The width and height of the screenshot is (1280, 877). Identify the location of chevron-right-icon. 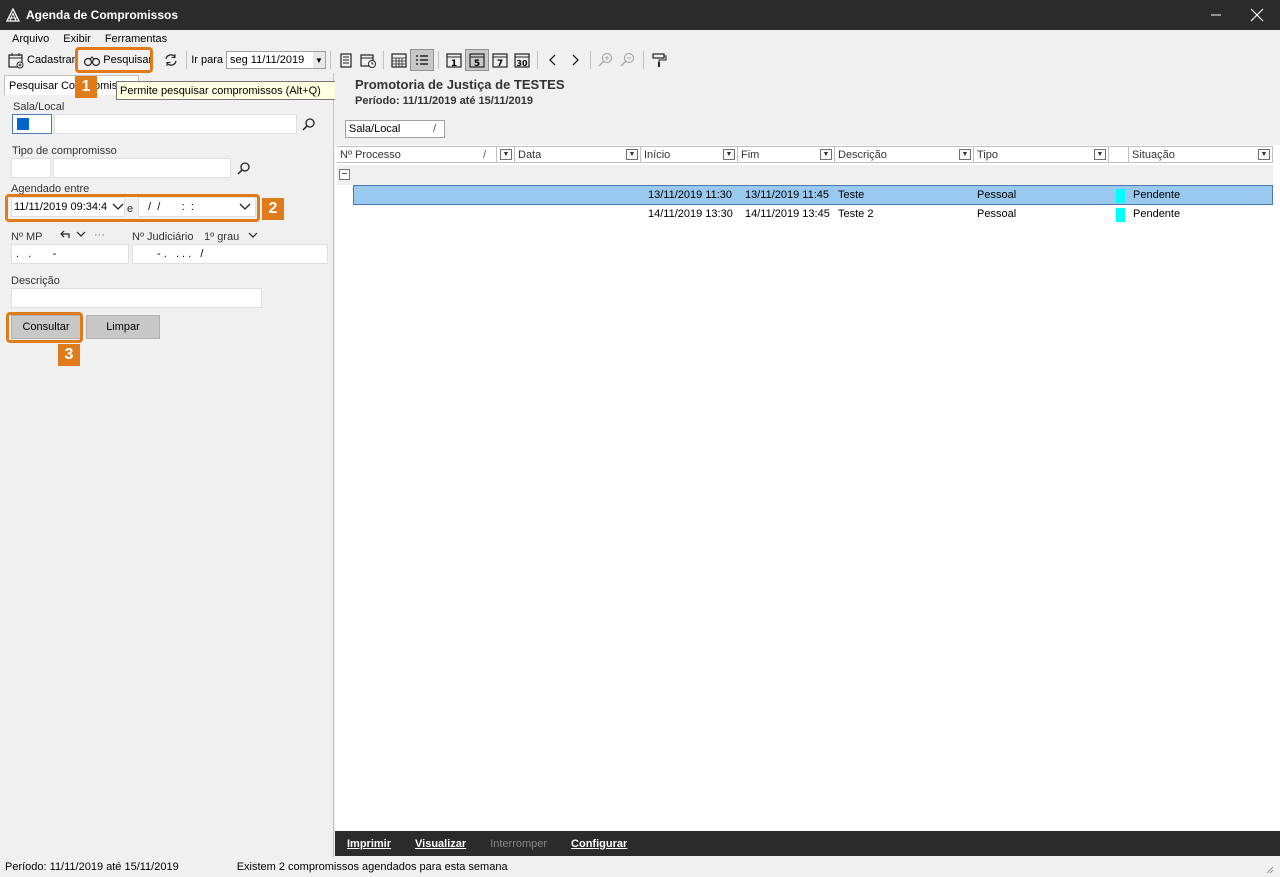
(575, 60).